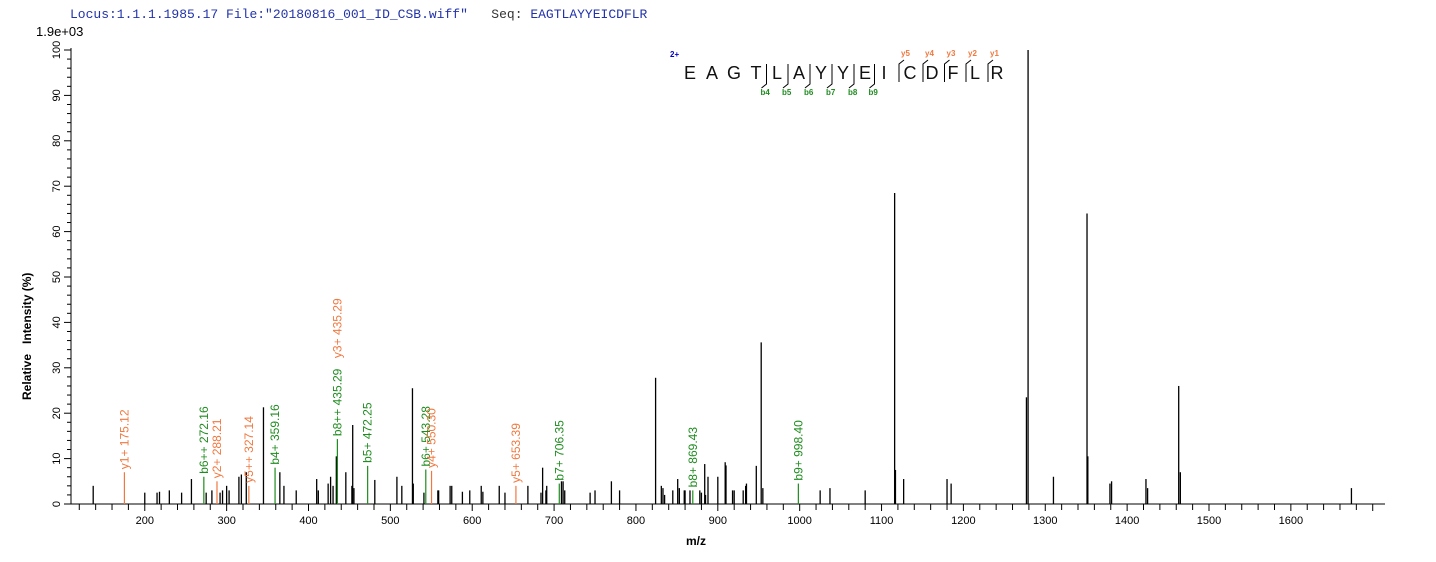 The height and width of the screenshot is (562, 1436). I want to click on peak-label: y4+ 550.30, so click(432, 438).